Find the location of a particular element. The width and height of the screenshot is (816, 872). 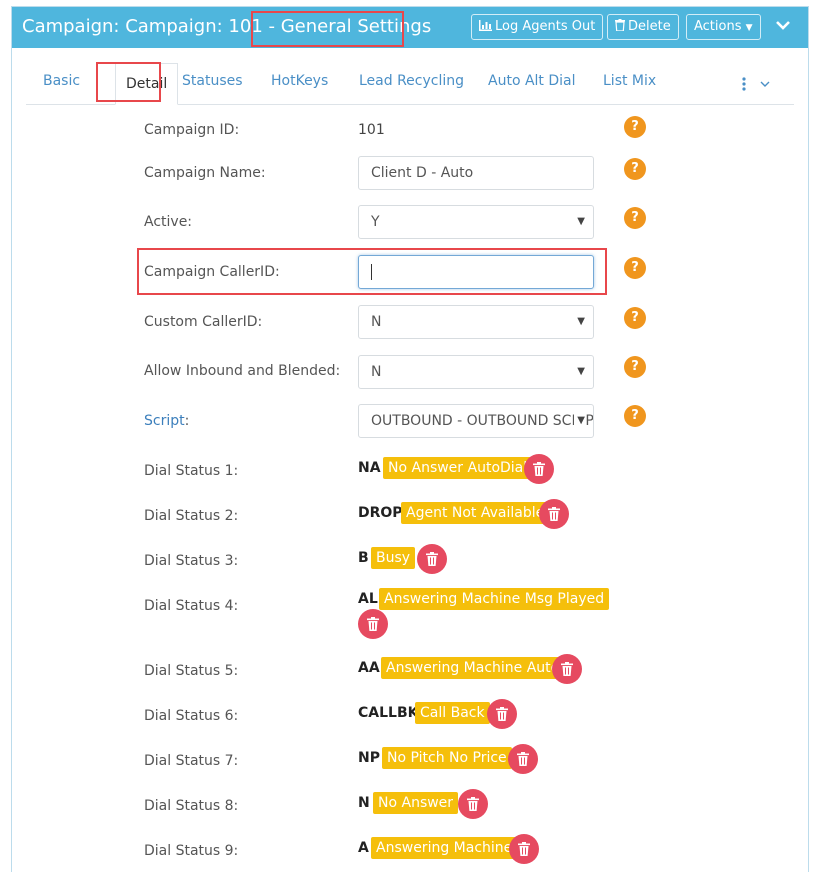

dial-status-6-label: Dial Status 6: is located at coordinates (191, 716).